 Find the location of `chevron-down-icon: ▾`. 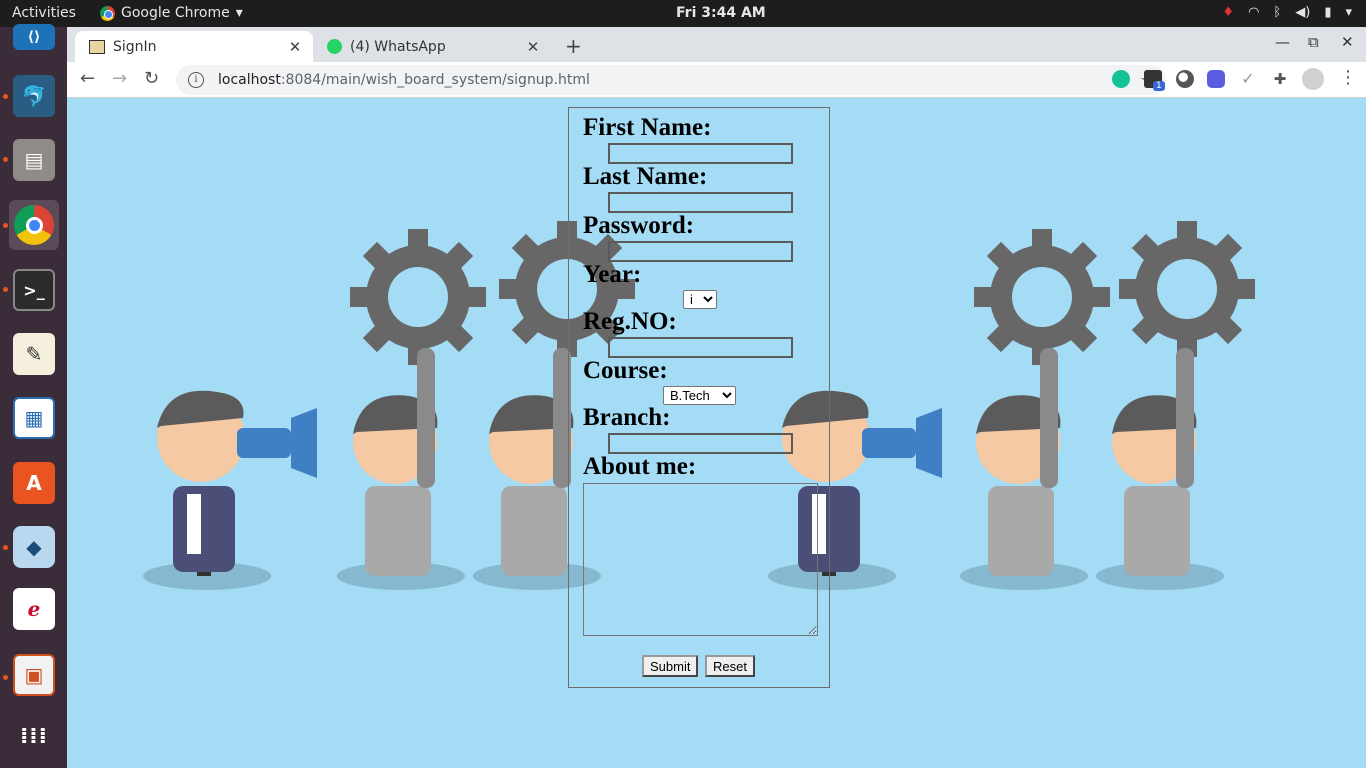

chevron-down-icon: ▾ is located at coordinates (239, 13).